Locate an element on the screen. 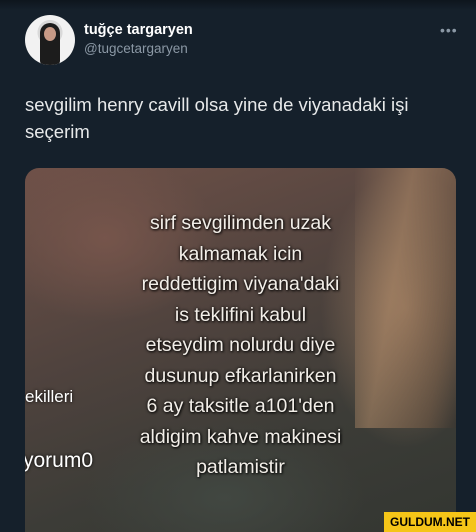 This screenshot has height=532, width=476. side-text-a: ekilleri is located at coordinates (49, 396).